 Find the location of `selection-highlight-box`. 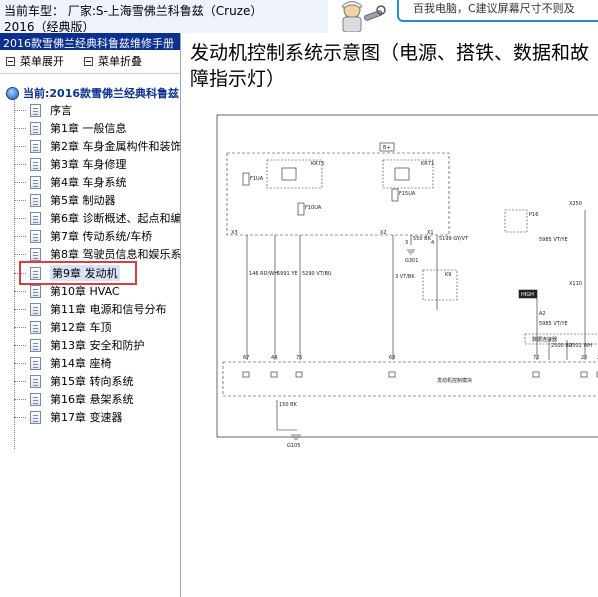

selection-highlight-box is located at coordinates (78, 273).